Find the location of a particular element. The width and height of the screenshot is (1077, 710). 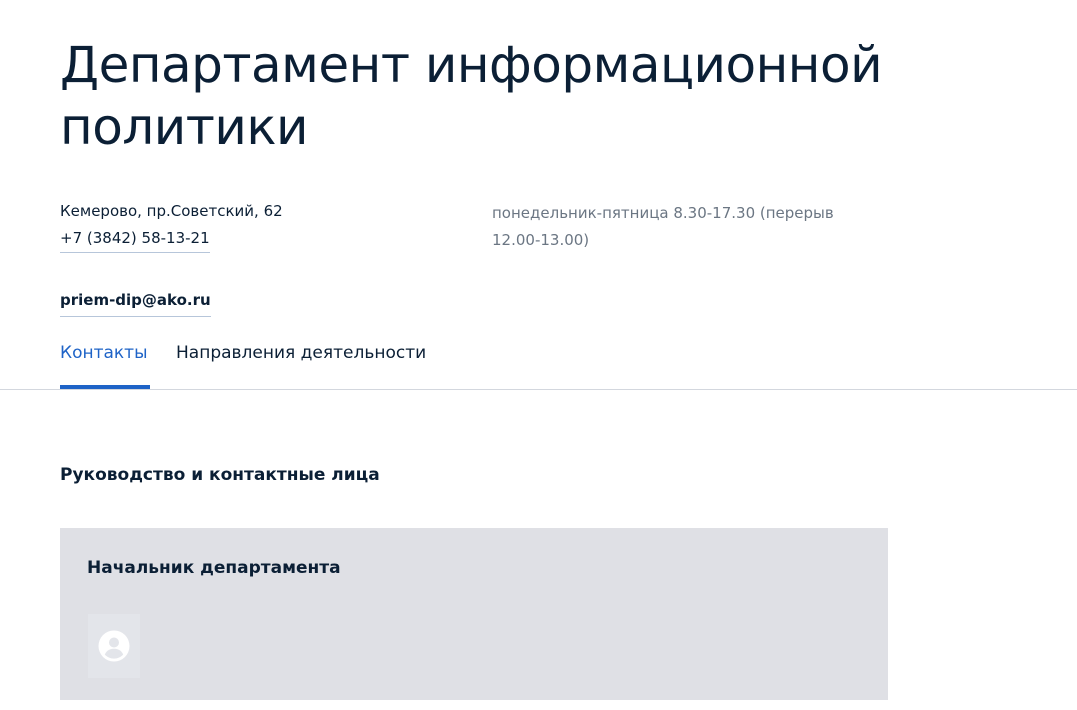

avatar is located at coordinates (114, 646).